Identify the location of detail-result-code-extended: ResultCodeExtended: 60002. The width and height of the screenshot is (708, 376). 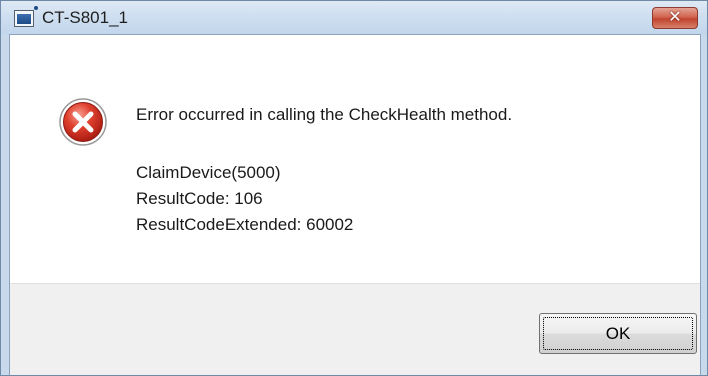
(245, 224).